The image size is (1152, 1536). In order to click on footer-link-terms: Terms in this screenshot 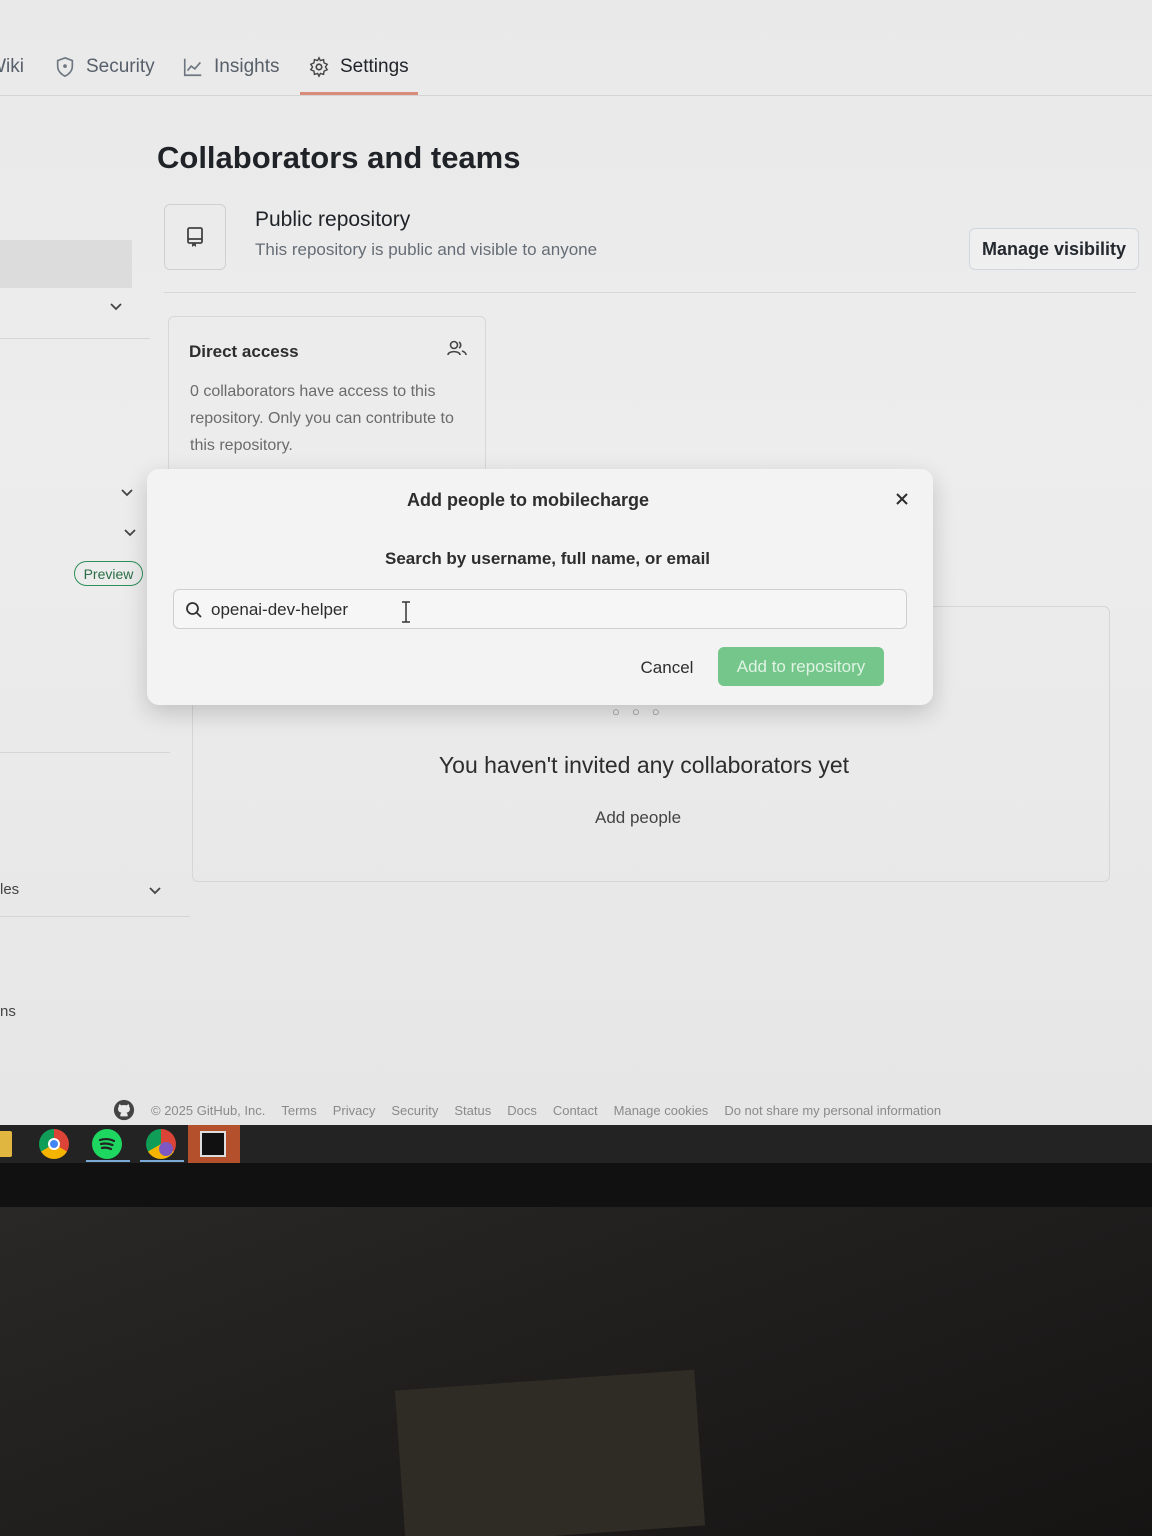, I will do `click(298, 1110)`.